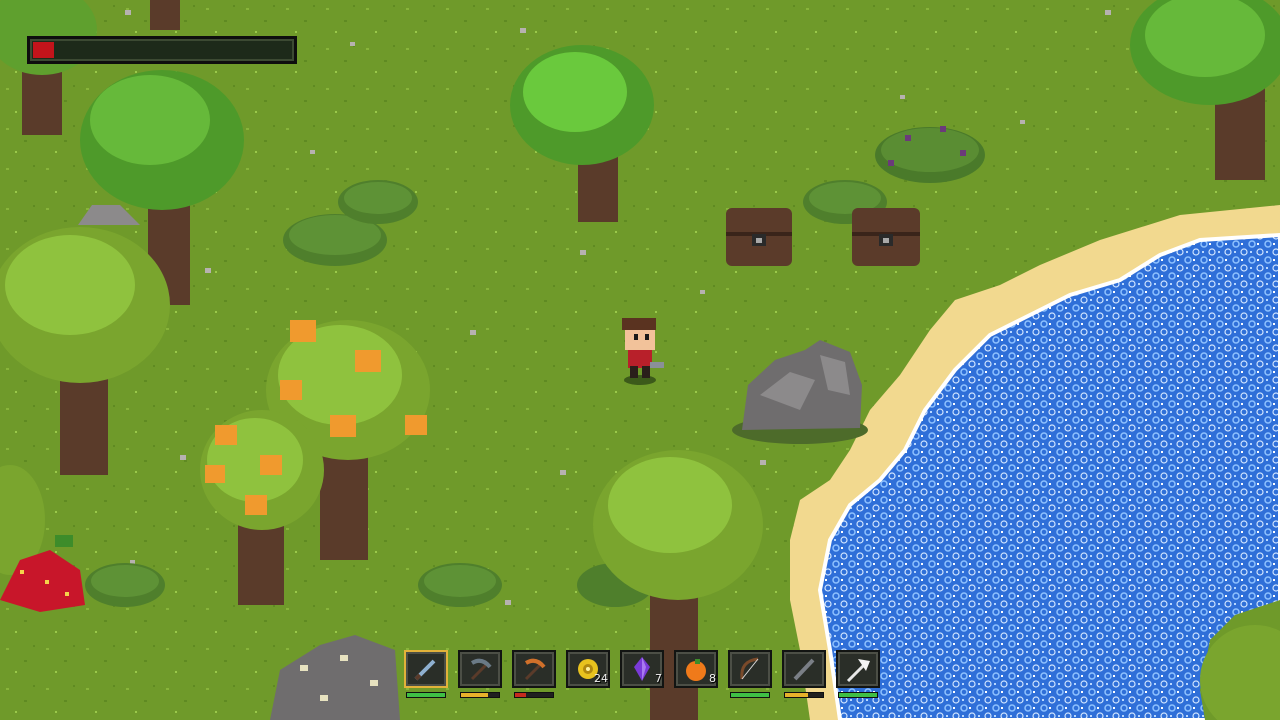  I want to click on slot-count: 7, so click(658, 678).